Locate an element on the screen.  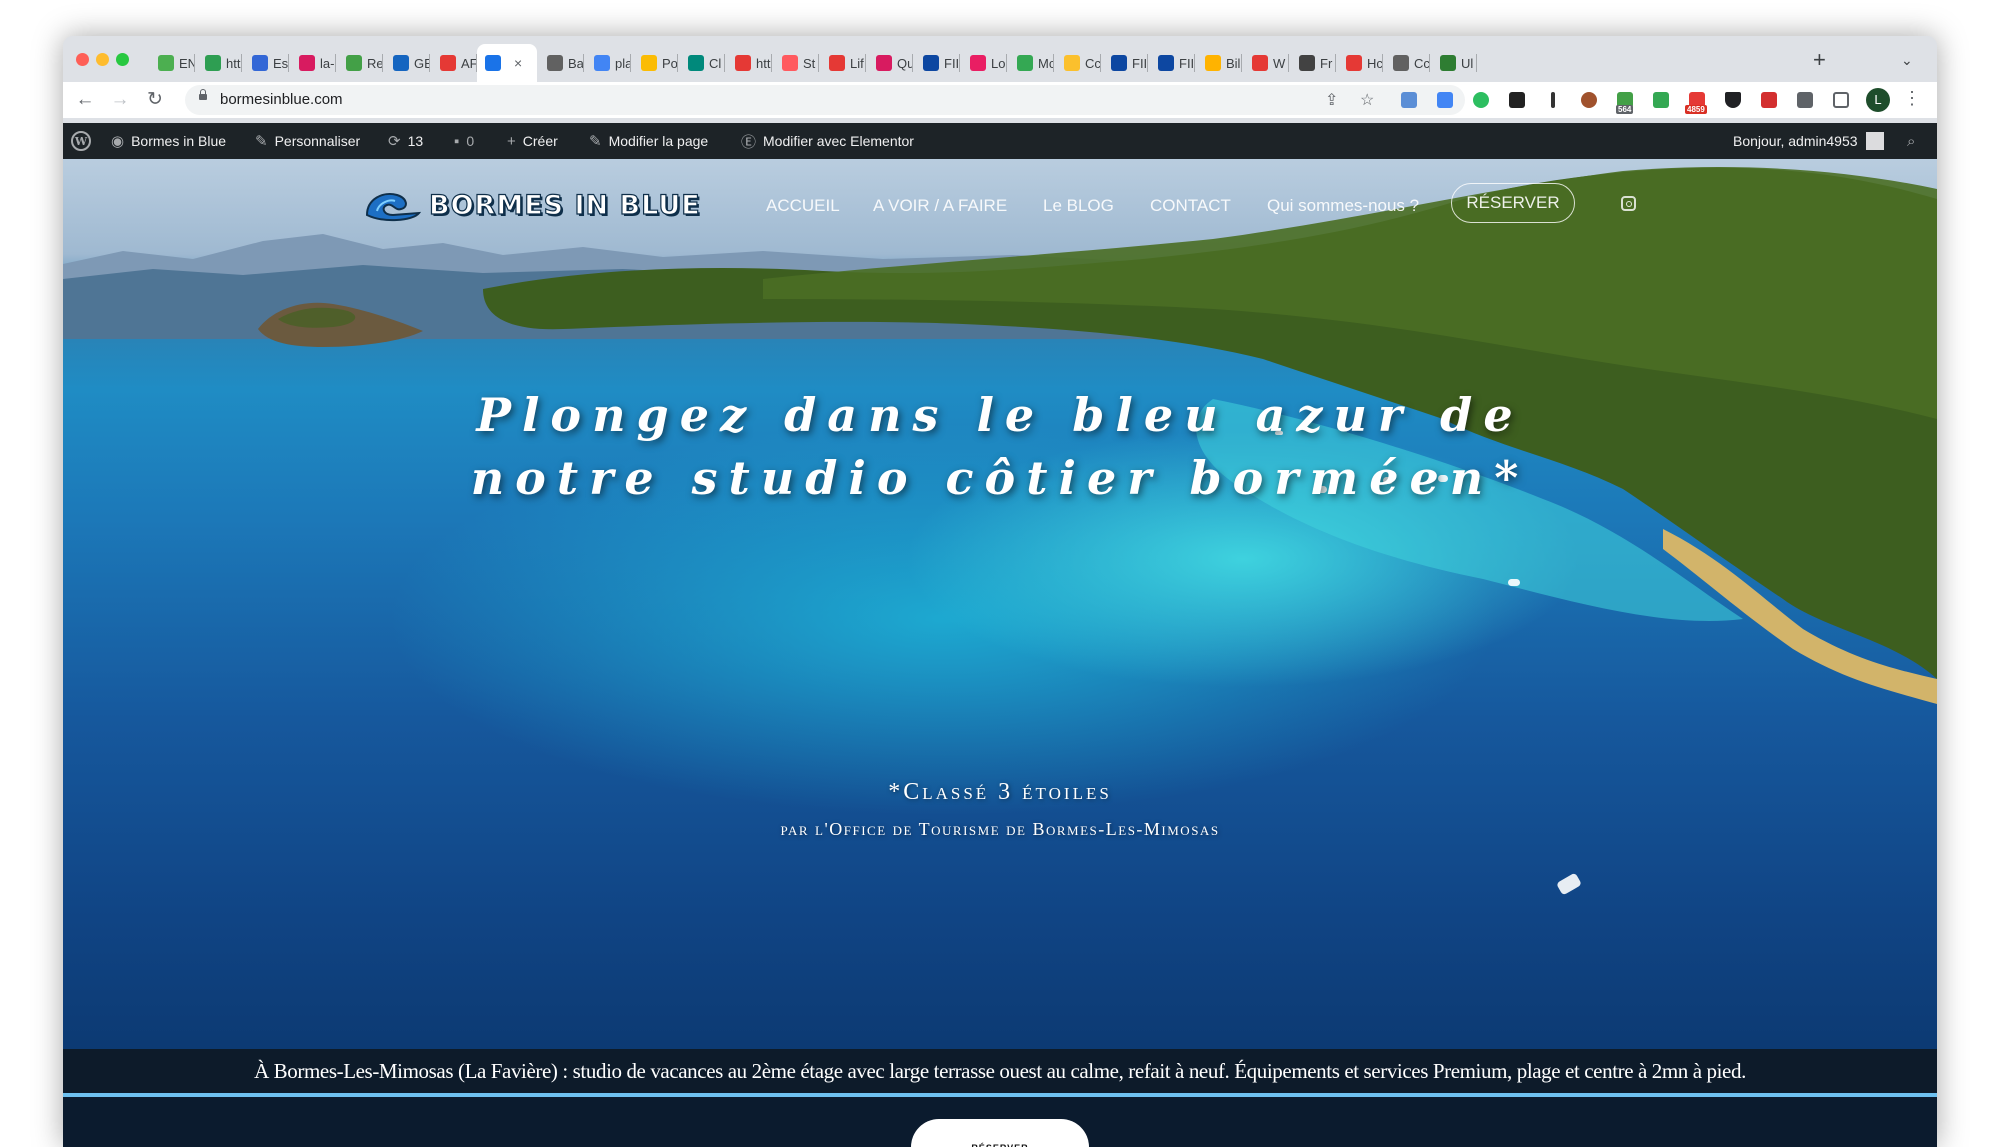
tab-label: Qu is located at coordinates (905, 63).